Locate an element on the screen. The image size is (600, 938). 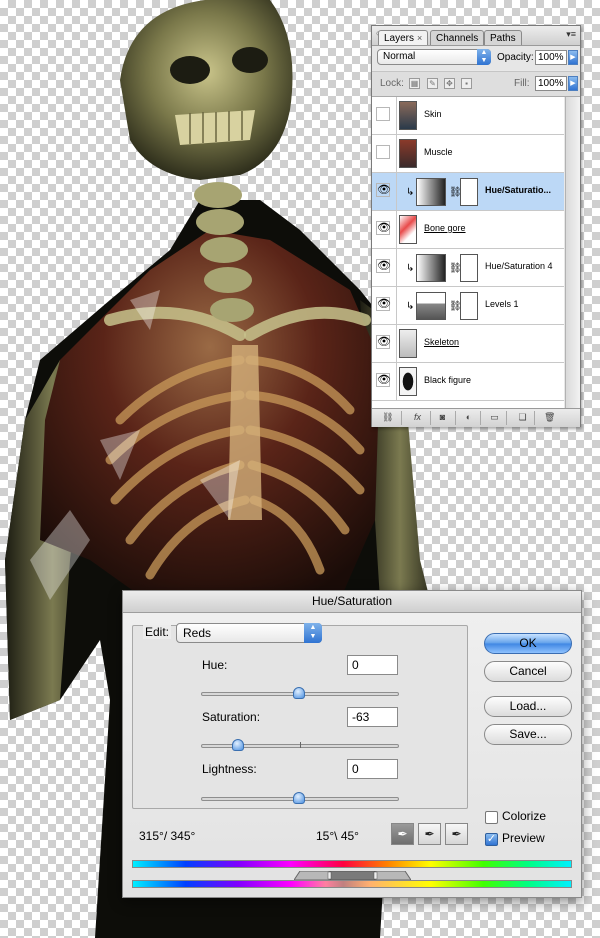
add-mask-icon: ◙ is located at coordinates (442, 417).